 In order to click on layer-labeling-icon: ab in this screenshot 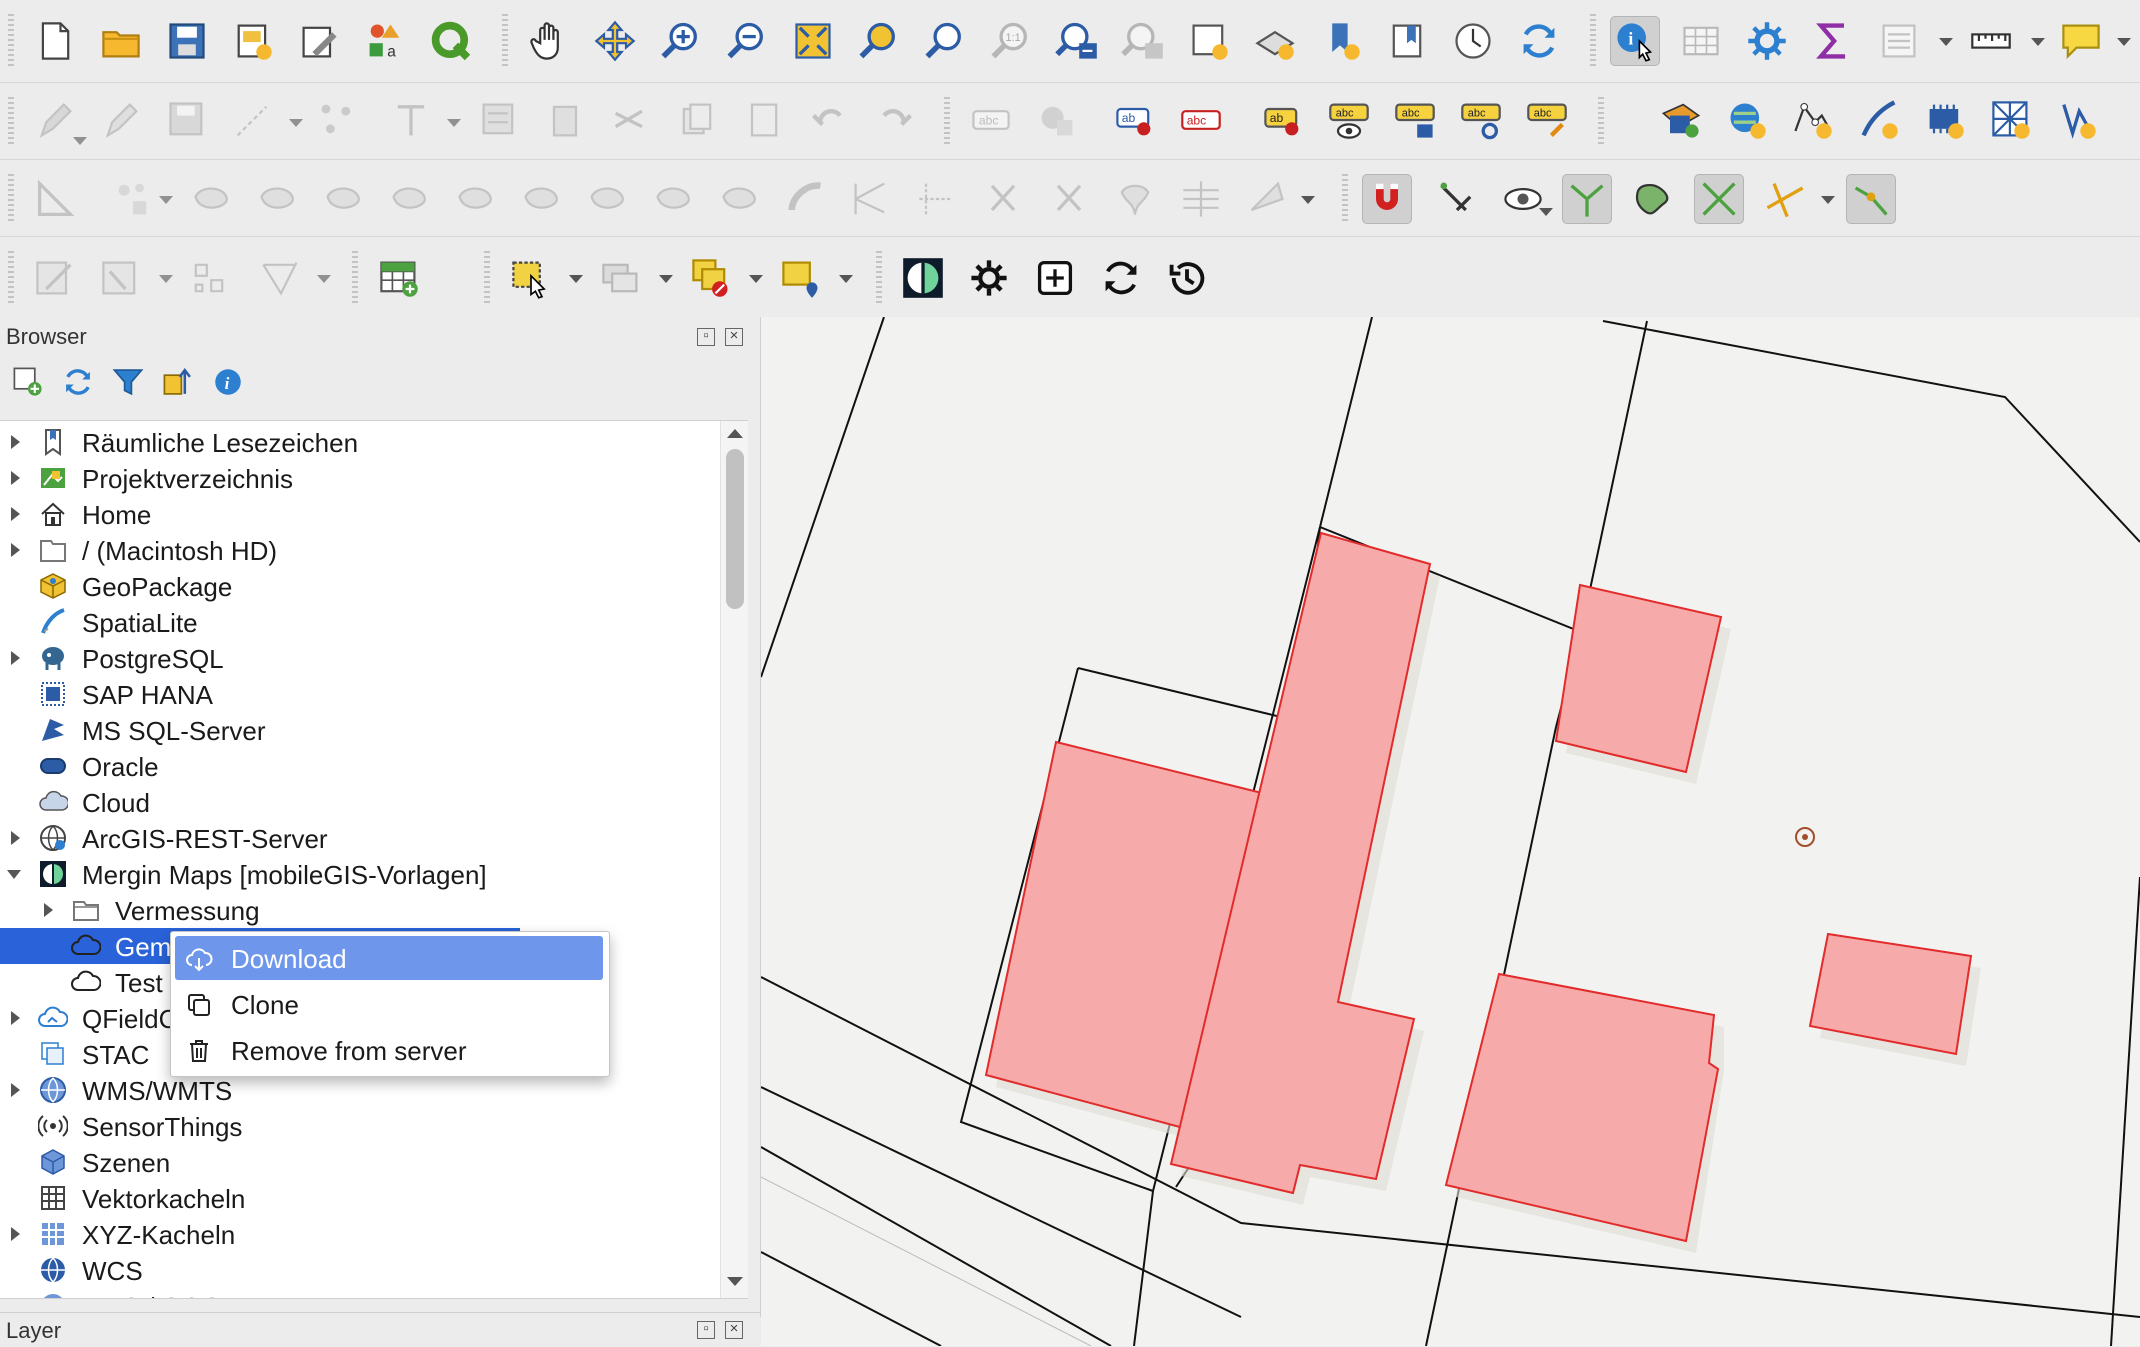, I will do `click(1135, 120)`.